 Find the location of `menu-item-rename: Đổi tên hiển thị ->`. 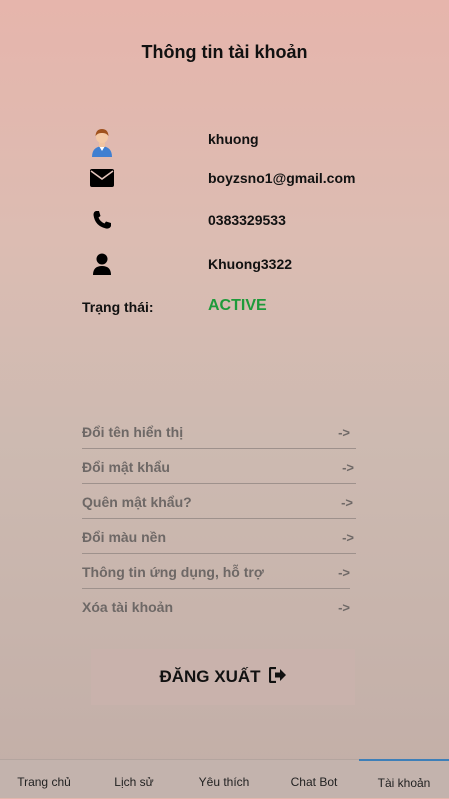

menu-item-rename: Đổi tên hiển thị -> is located at coordinates (219, 431).